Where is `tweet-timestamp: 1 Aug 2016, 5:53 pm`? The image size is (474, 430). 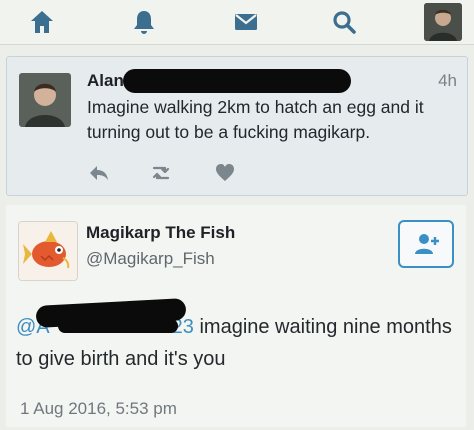
tweet-timestamp: 1 Aug 2016, 5:53 pm is located at coordinates (98, 409).